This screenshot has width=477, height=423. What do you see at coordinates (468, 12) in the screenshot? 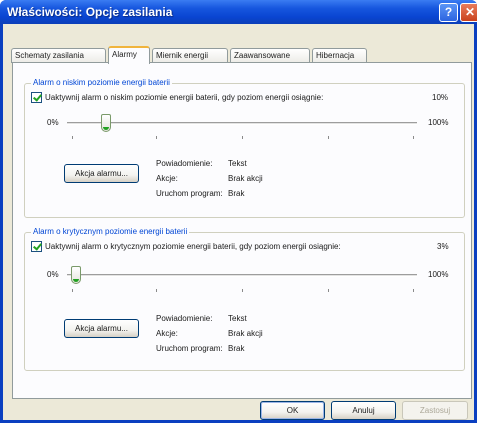
I see `close-icon: ✕` at bounding box center [468, 12].